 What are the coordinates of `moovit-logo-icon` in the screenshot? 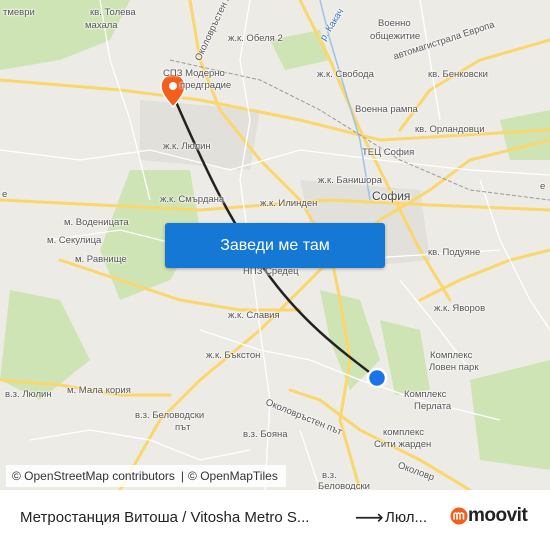 It's located at (459, 516).